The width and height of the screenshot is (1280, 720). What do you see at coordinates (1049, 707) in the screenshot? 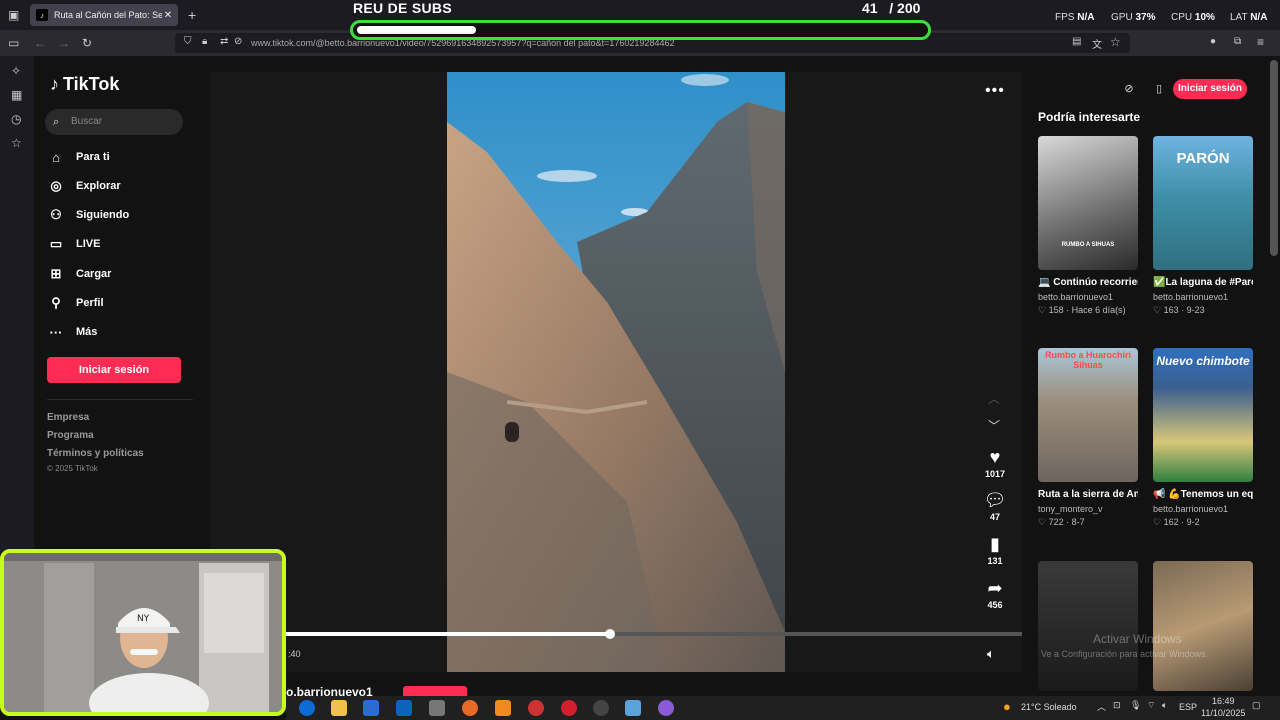
I see `weather-text: 21°C Soleado` at bounding box center [1049, 707].